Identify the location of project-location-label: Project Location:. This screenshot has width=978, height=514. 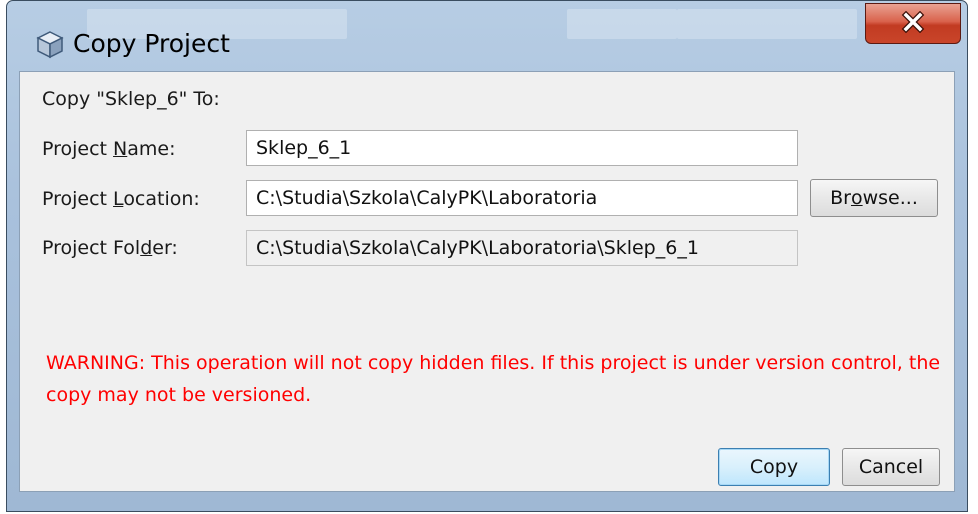
(121, 199).